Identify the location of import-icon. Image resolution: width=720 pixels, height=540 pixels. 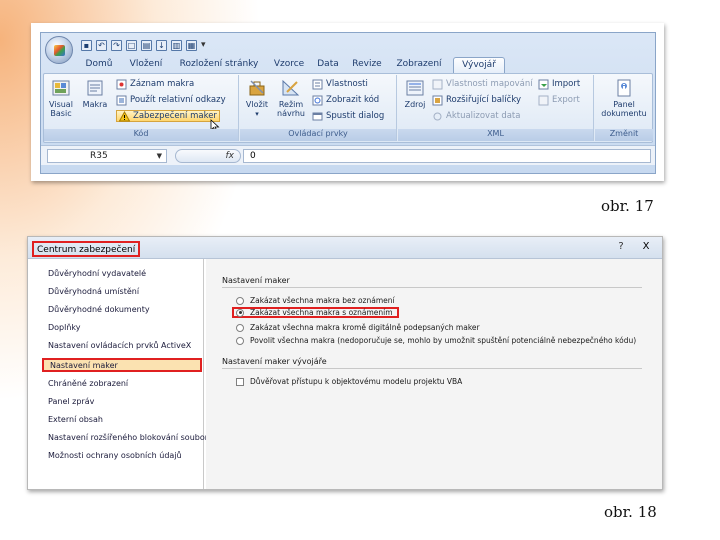
(543, 84).